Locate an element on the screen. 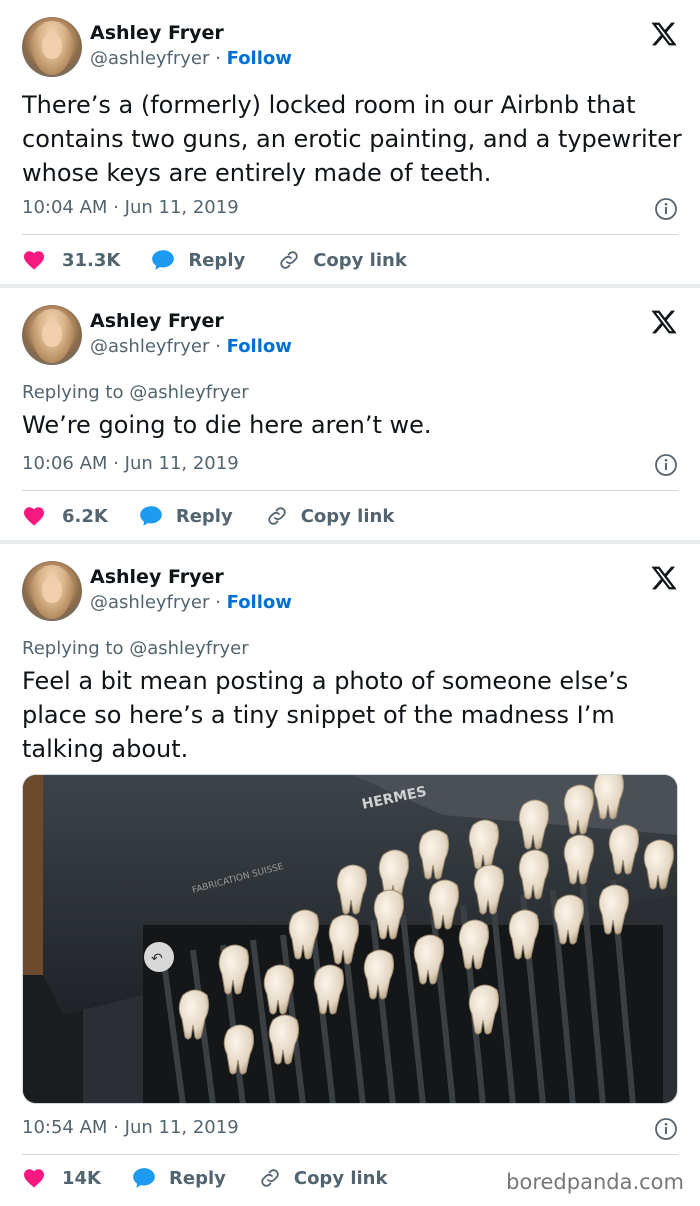 Image resolution: width=700 pixels, height=1206 pixels. tweet-actions: 14K Reply Copy link is located at coordinates (204, 1178).